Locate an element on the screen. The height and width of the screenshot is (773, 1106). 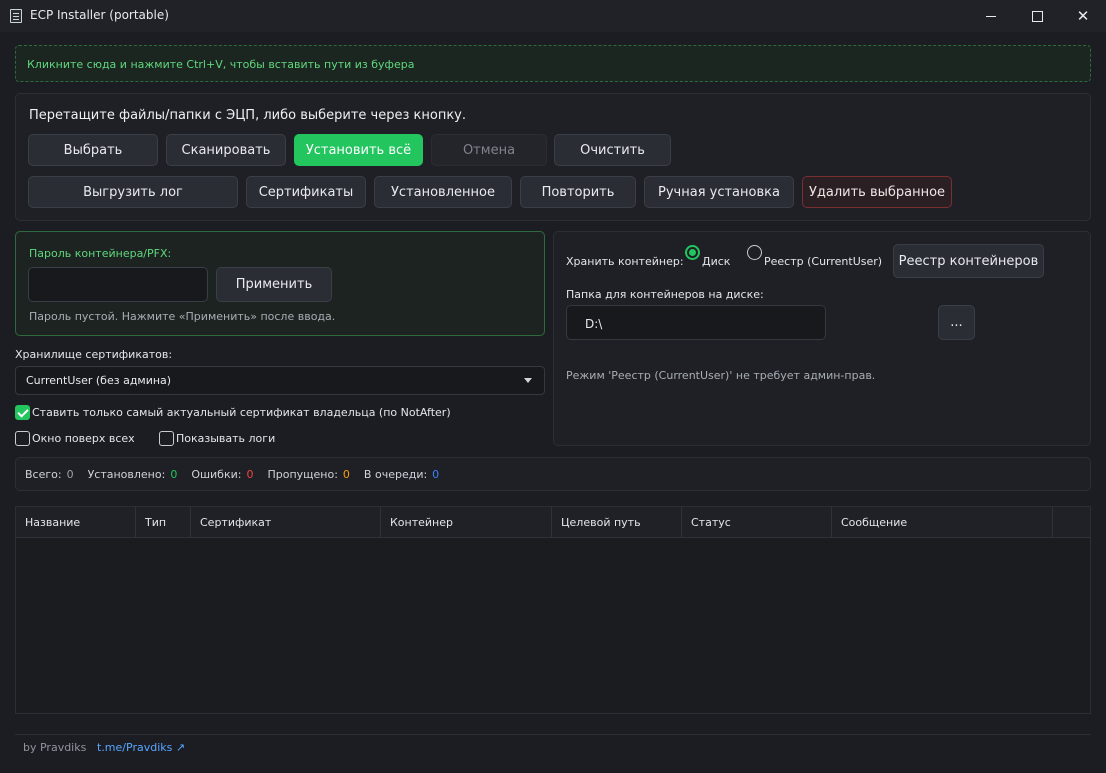
show-logs-label: Показывать логи is located at coordinates (226, 438).